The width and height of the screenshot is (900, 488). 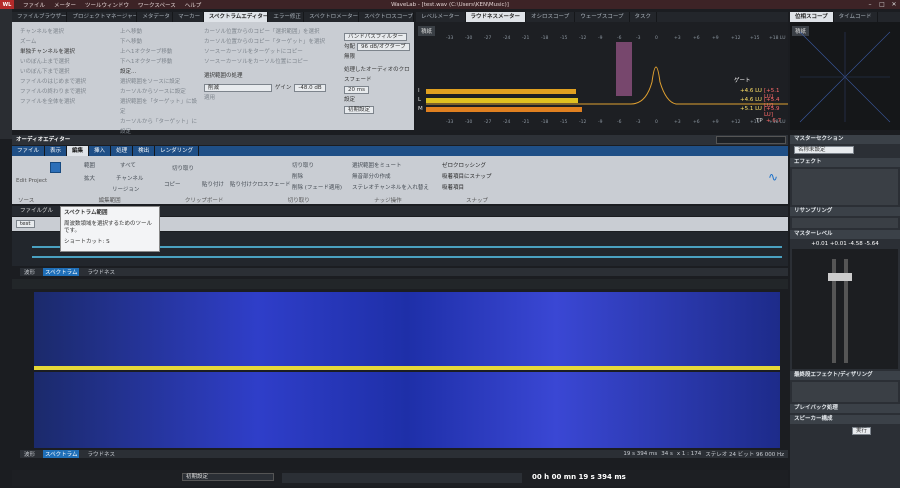 What do you see at coordinates (160, 42) in the screenshot?
I see `move-down: 下へ移動` at bounding box center [160, 42].